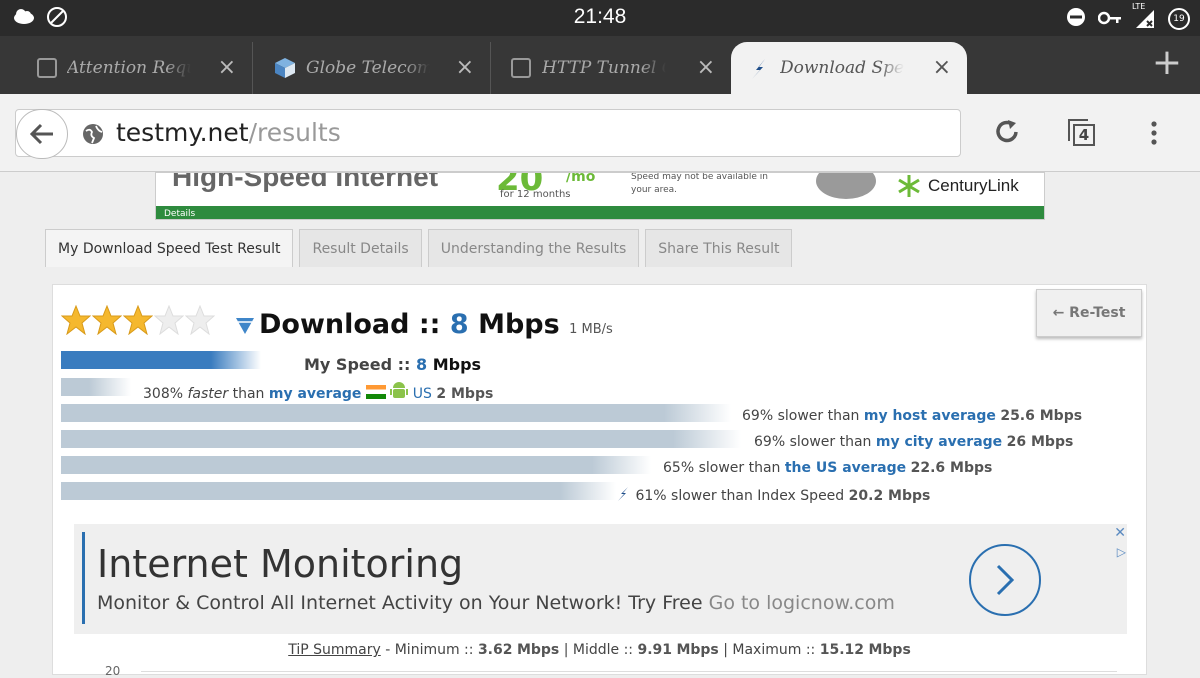  Describe the element at coordinates (1167, 62) in the screenshot. I see `new-tab-button: +` at that location.